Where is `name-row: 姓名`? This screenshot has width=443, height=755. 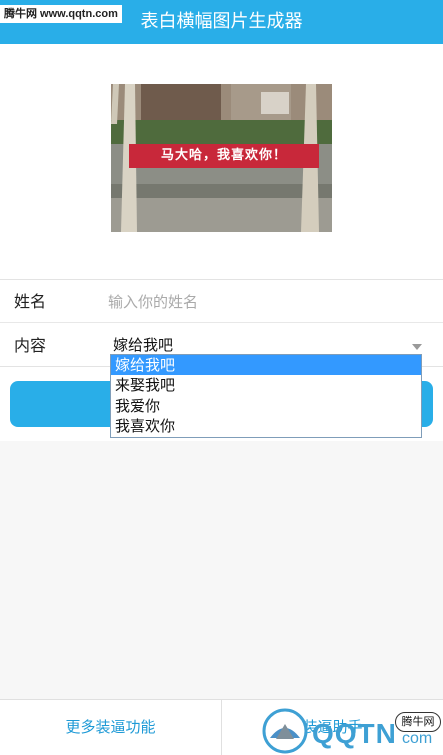 name-row: 姓名 is located at coordinates (221, 301).